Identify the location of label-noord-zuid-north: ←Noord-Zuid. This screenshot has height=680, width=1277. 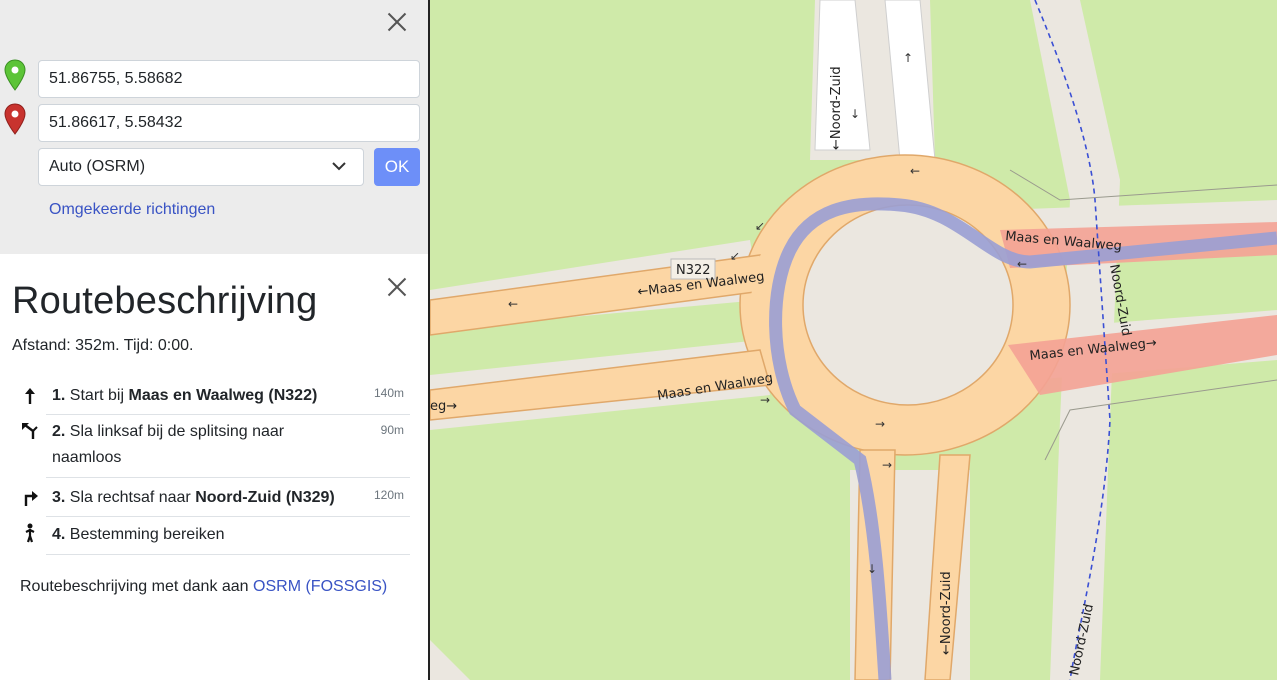
(836, 108).